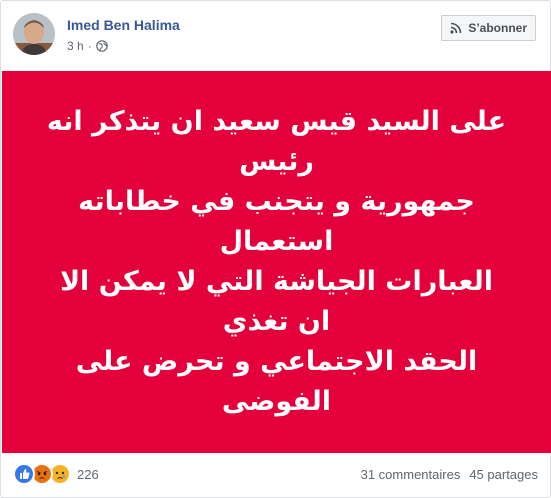 The height and width of the screenshot is (498, 551). Describe the element at coordinates (276, 141) in the screenshot. I see `post-text-line: على السيد قيس سعيد ان يتذكر انه رئيس` at that location.